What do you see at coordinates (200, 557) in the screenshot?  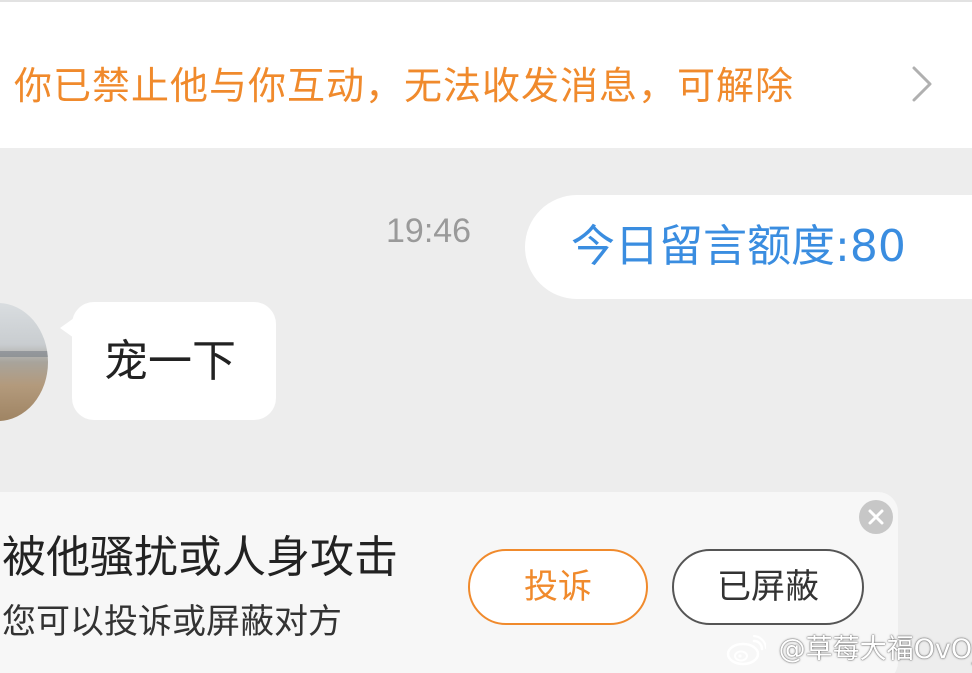 I see `report-card-title: 被他骚扰或人身攻击` at bounding box center [200, 557].